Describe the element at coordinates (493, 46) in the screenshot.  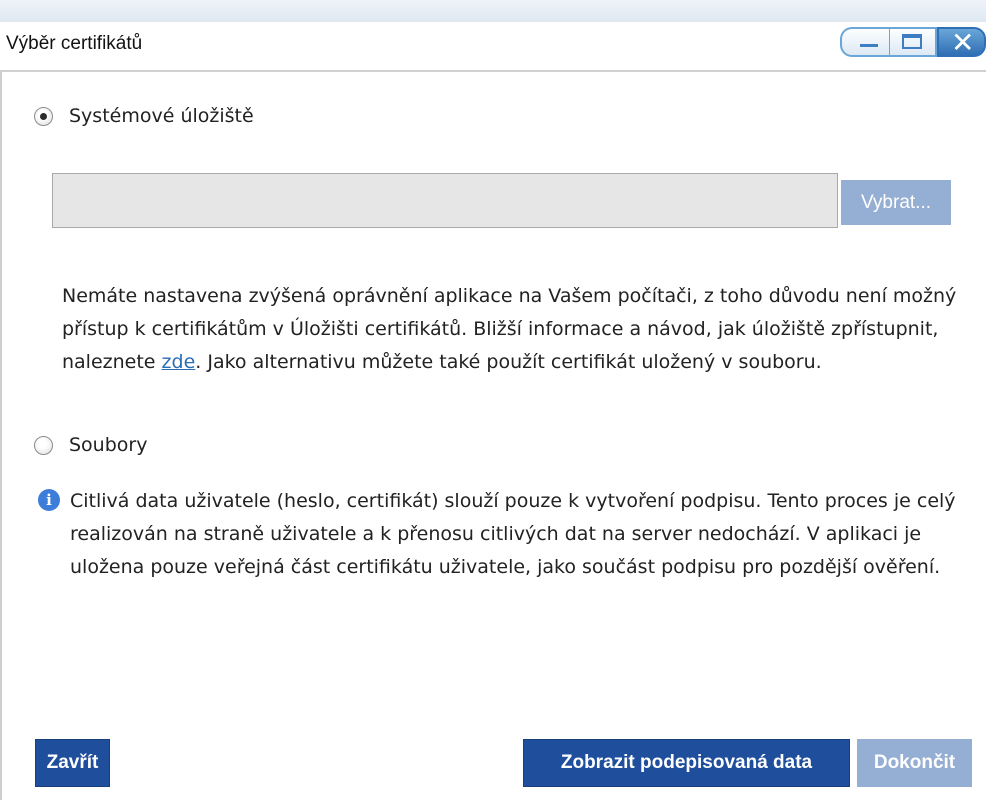
I see `dialog-titlebar: Výběr certifikátů ✕` at that location.